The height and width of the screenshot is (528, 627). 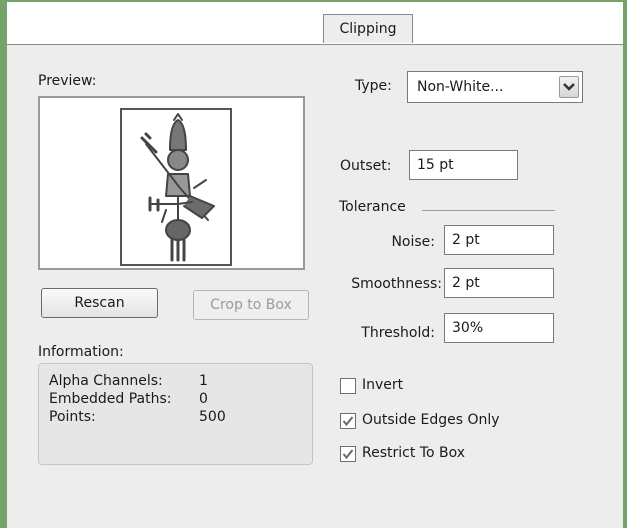 I want to click on info-embedded-paths-value: 0, so click(x=203, y=399).